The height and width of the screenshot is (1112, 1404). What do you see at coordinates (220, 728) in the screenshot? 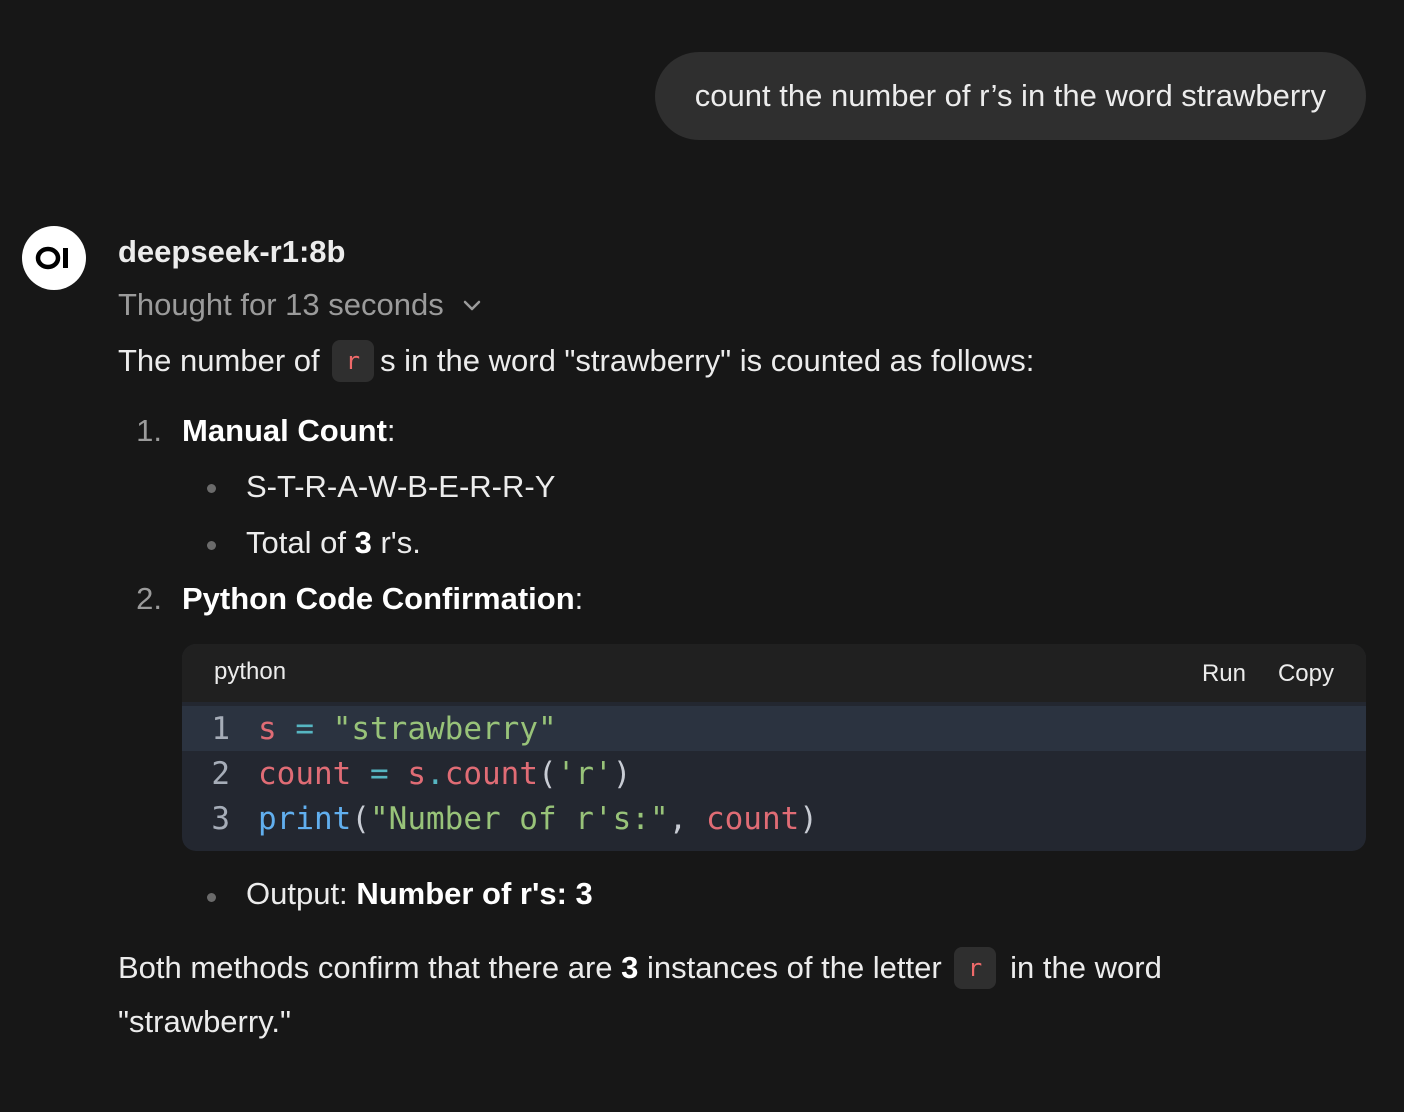
I see `line-number: 1` at bounding box center [220, 728].